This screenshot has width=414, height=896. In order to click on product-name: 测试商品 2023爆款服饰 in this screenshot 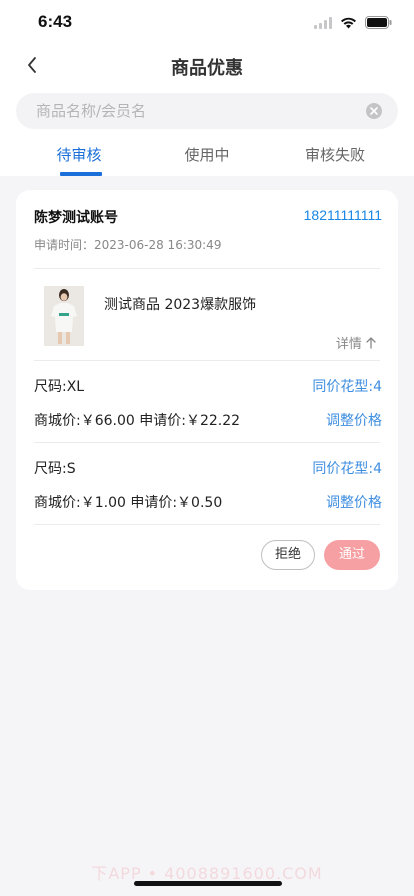, I will do `click(180, 305)`.